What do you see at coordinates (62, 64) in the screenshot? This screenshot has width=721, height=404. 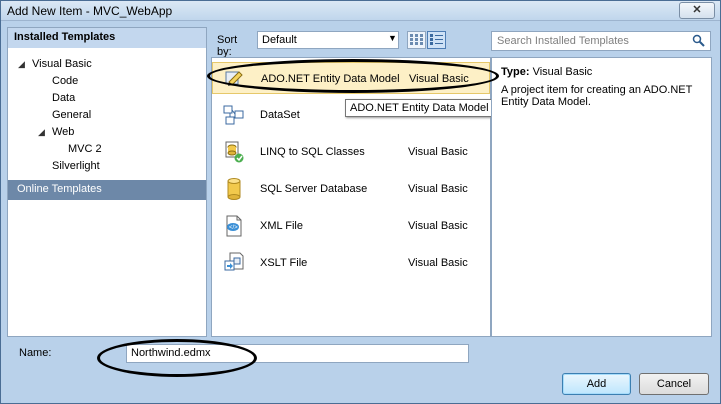 I see `tree-item-label: Visual Basic` at bounding box center [62, 64].